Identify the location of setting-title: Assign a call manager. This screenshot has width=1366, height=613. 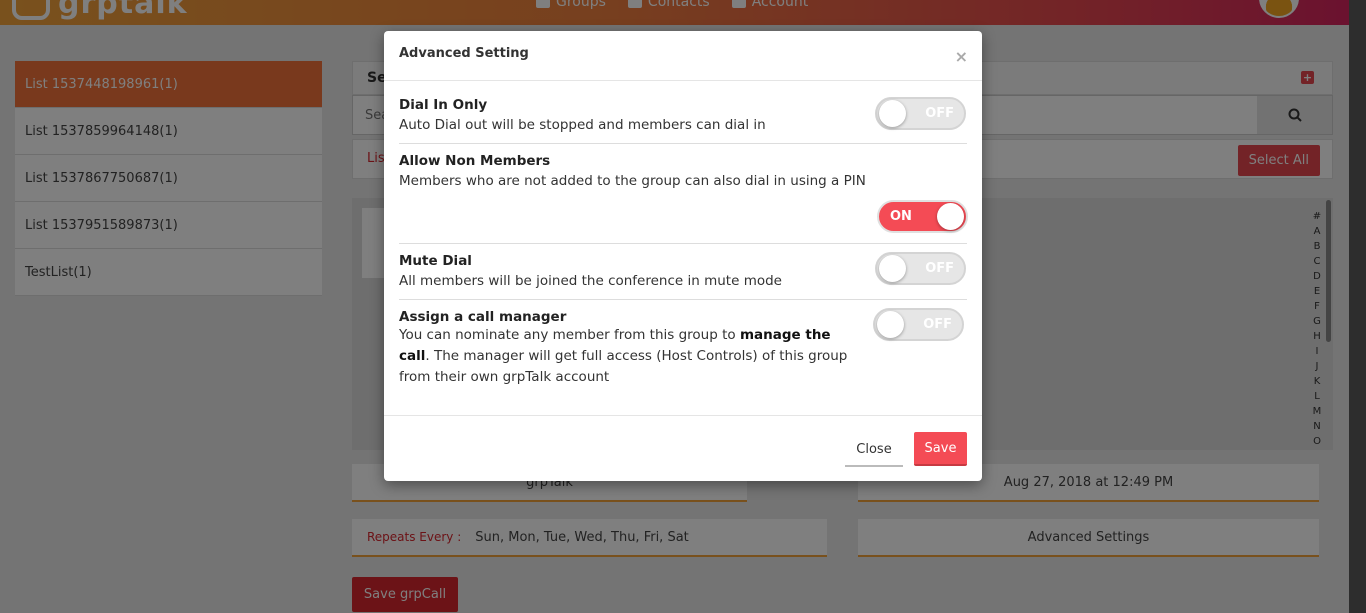
(483, 317).